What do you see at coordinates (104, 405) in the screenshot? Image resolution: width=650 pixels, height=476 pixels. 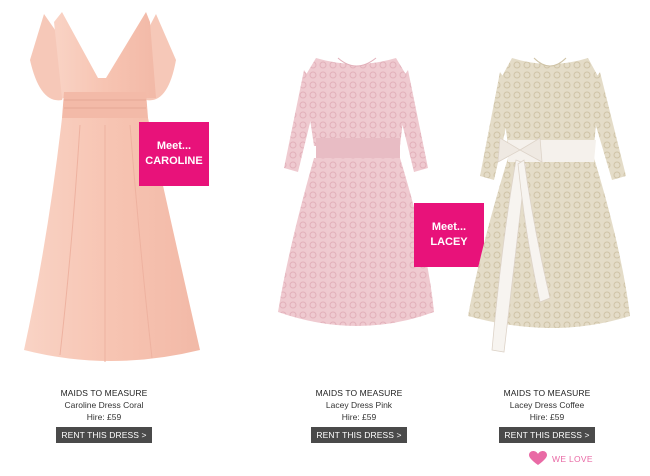 I see `product-name: Caroline Dress Coral` at bounding box center [104, 405].